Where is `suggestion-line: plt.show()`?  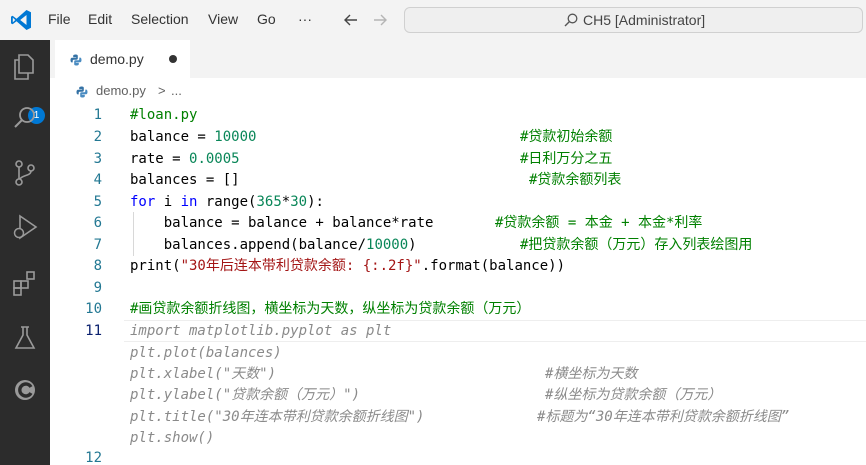 suggestion-line: plt.show() is located at coordinates (458, 438).